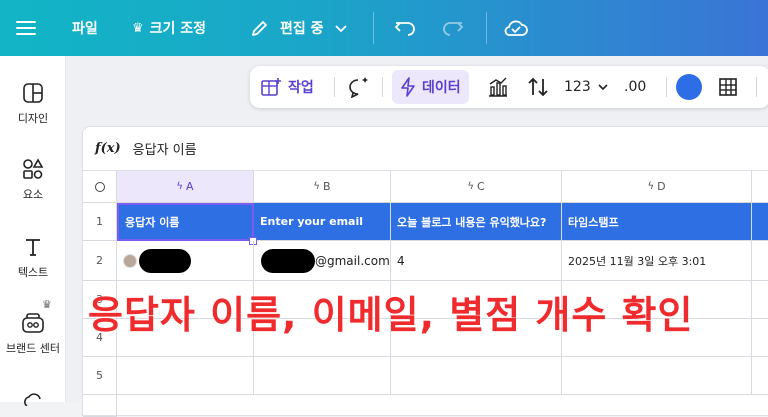  What do you see at coordinates (185, 187) in the screenshot?
I see `column-header-a: ϟA` at bounding box center [185, 187].